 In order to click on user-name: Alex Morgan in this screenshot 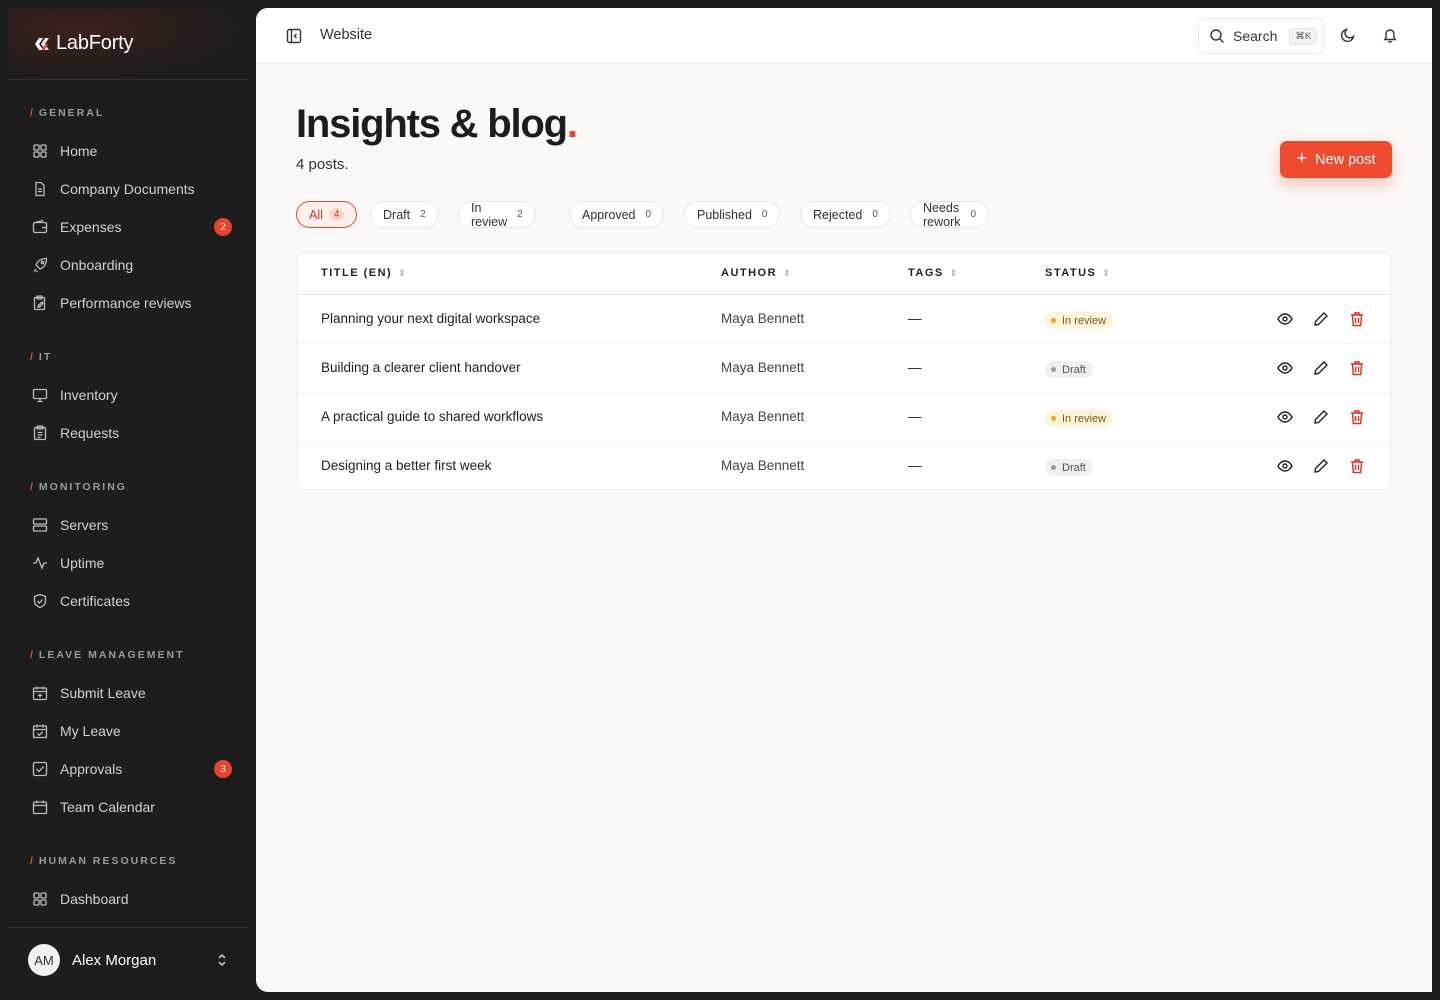, I will do `click(114, 960)`.